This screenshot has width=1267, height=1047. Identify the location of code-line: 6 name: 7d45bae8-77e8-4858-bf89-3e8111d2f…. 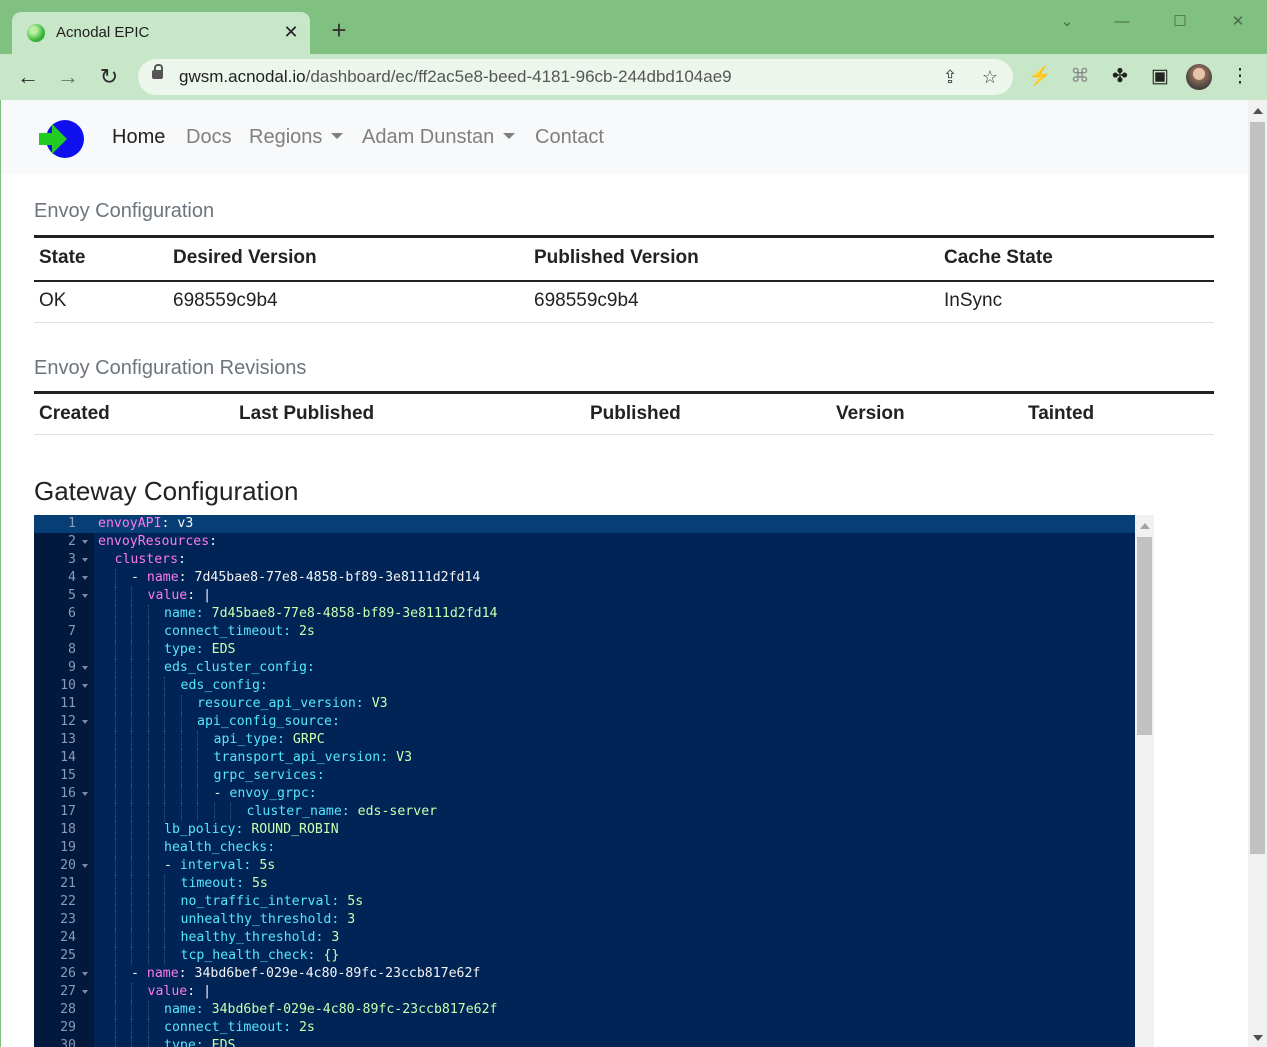
(584, 614).